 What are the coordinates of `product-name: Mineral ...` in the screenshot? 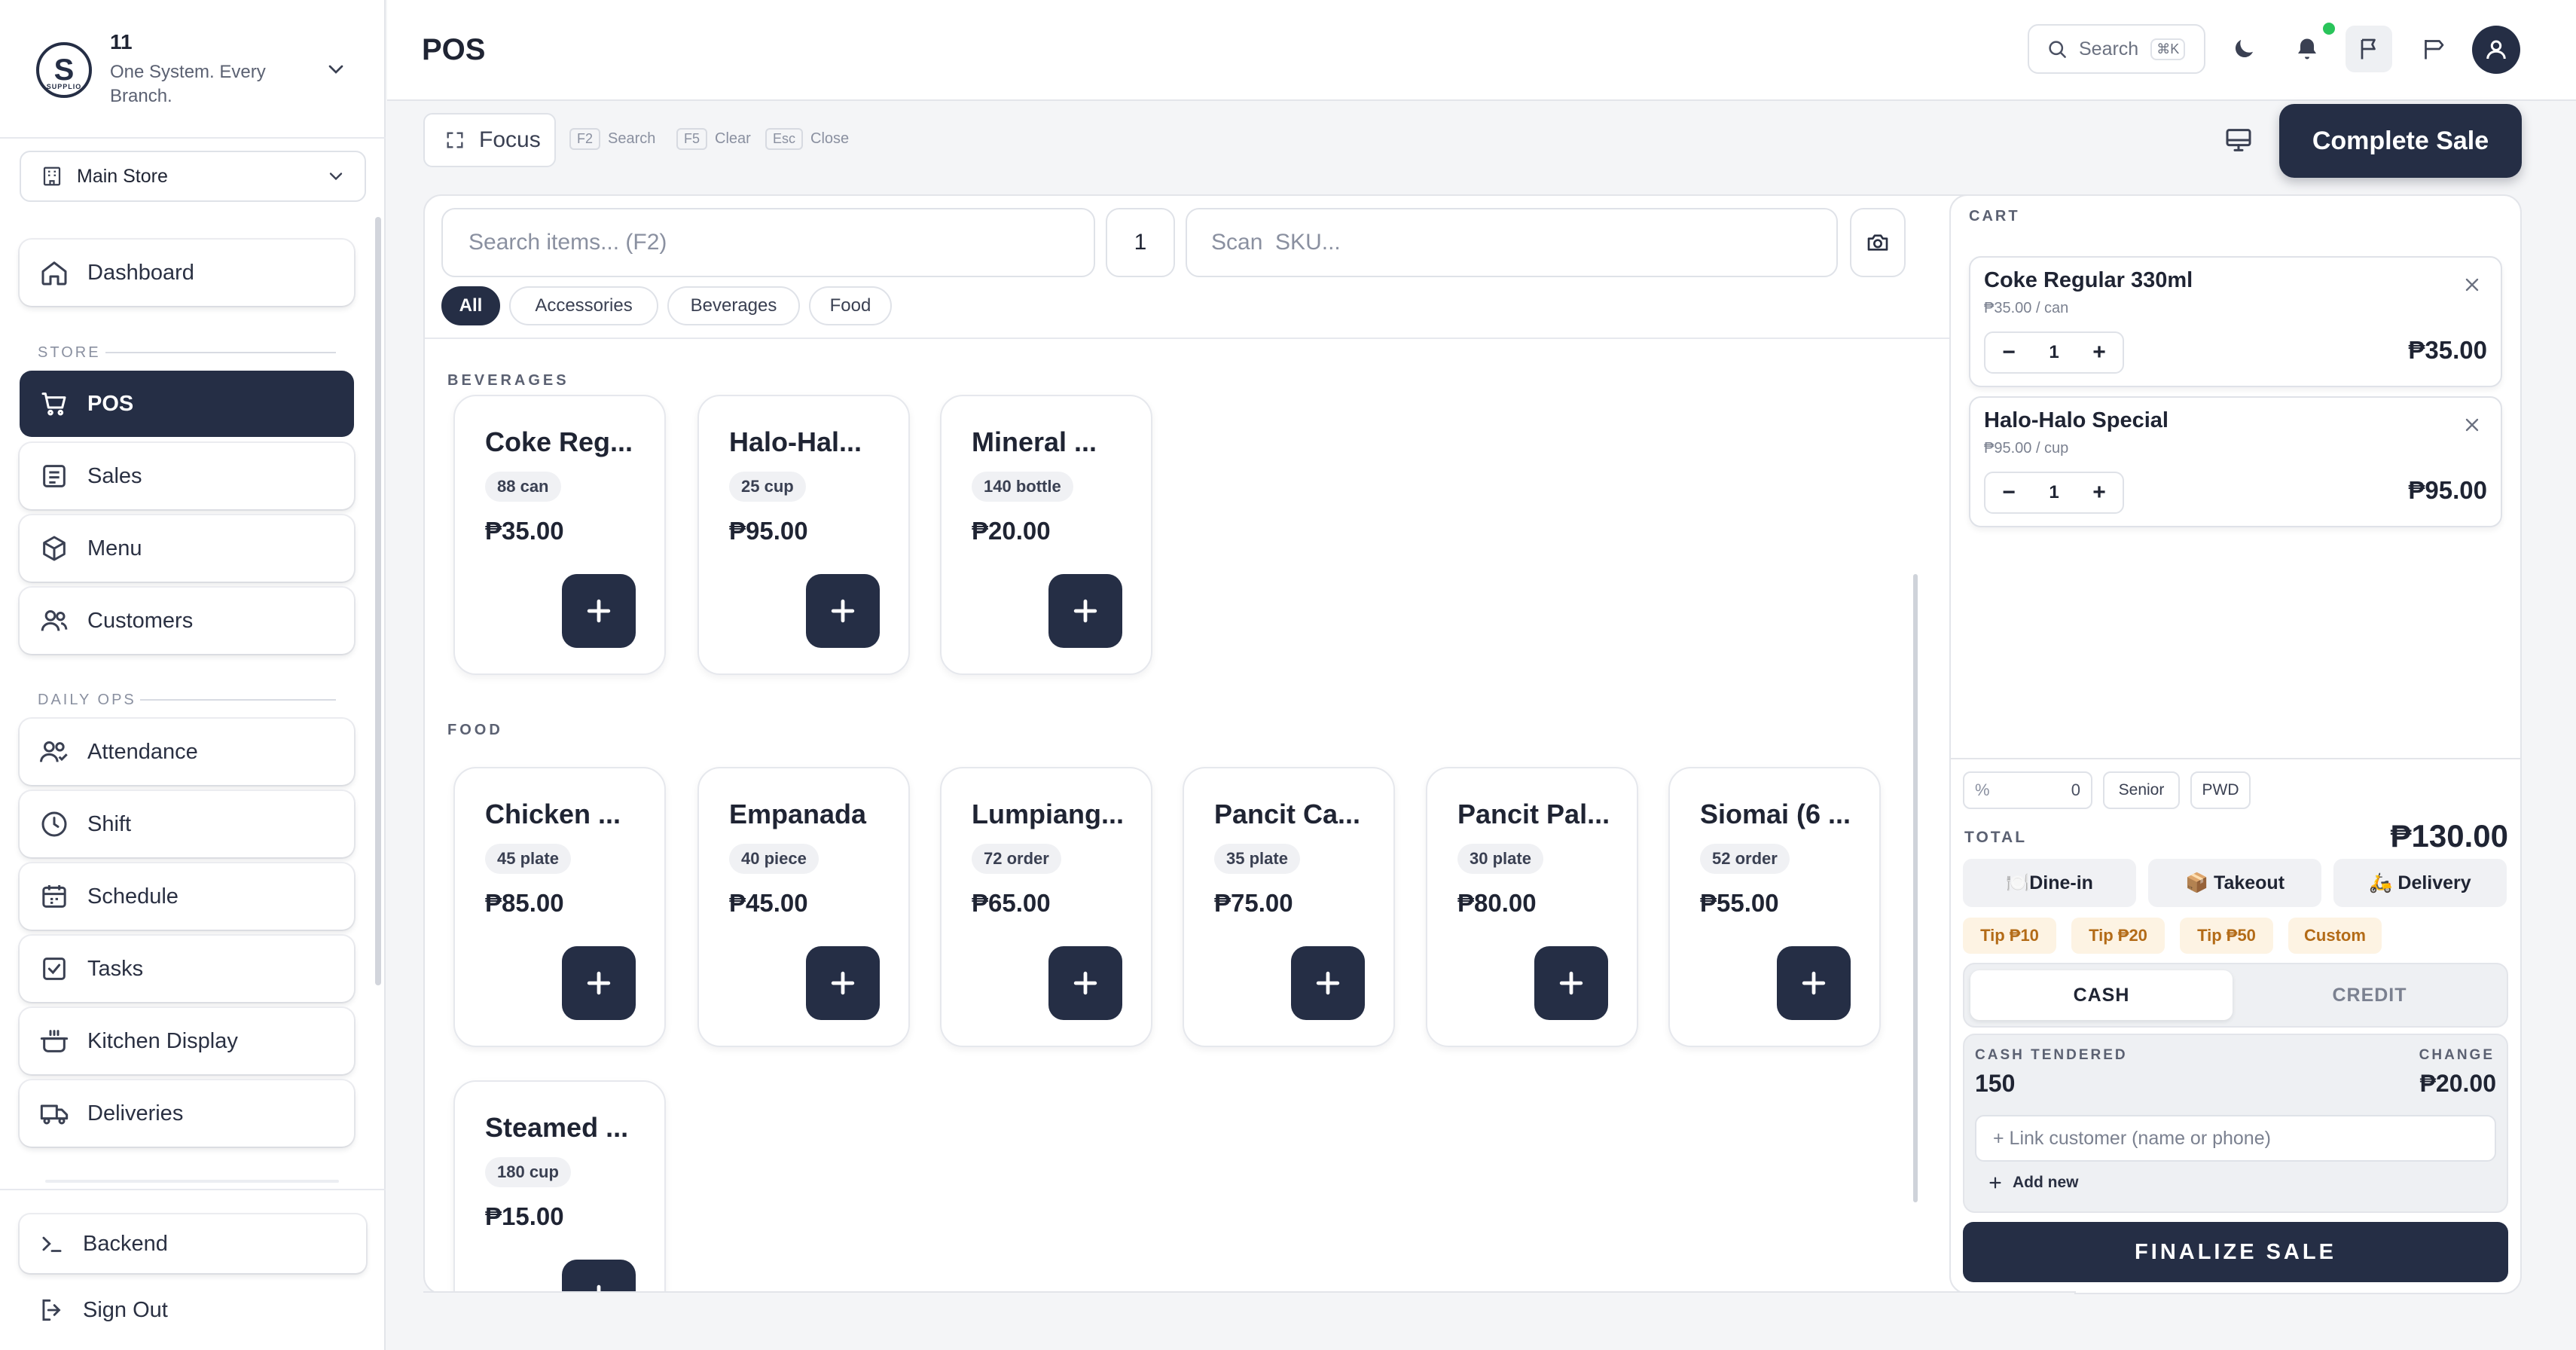 It's located at (1034, 441).